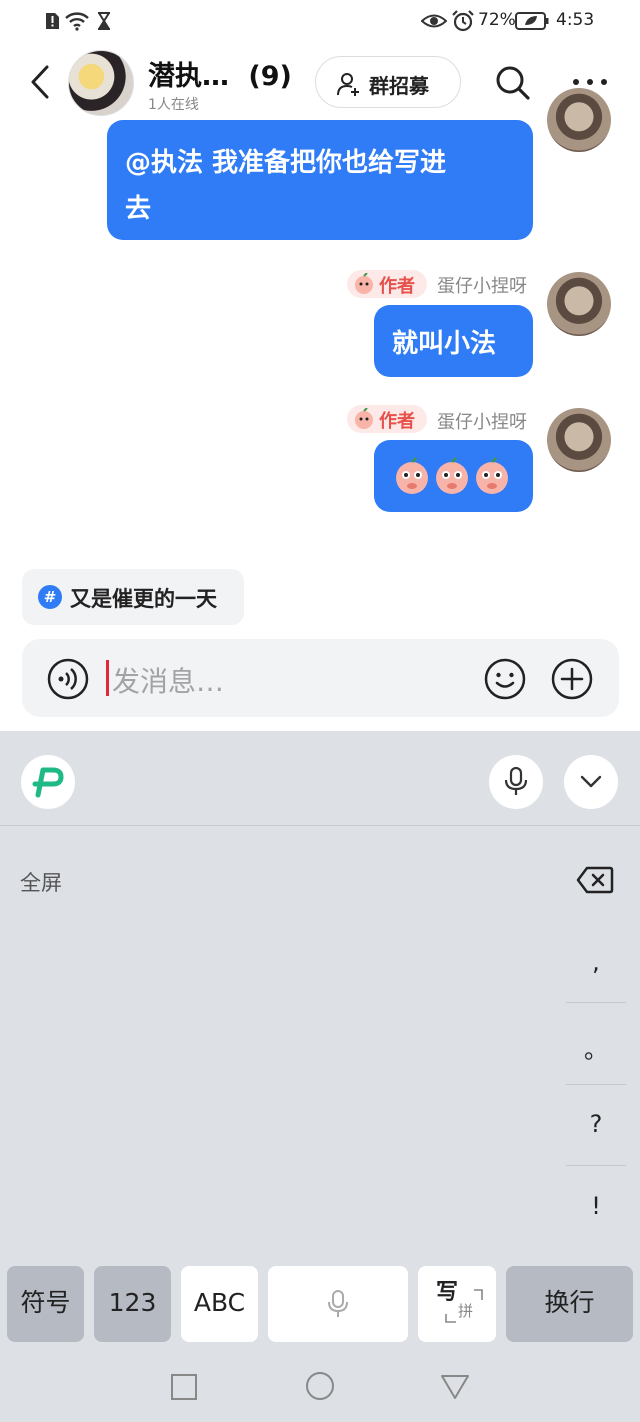 The height and width of the screenshot is (1422, 640). Describe the element at coordinates (590, 82) in the screenshot. I see `more-options-icon` at that location.